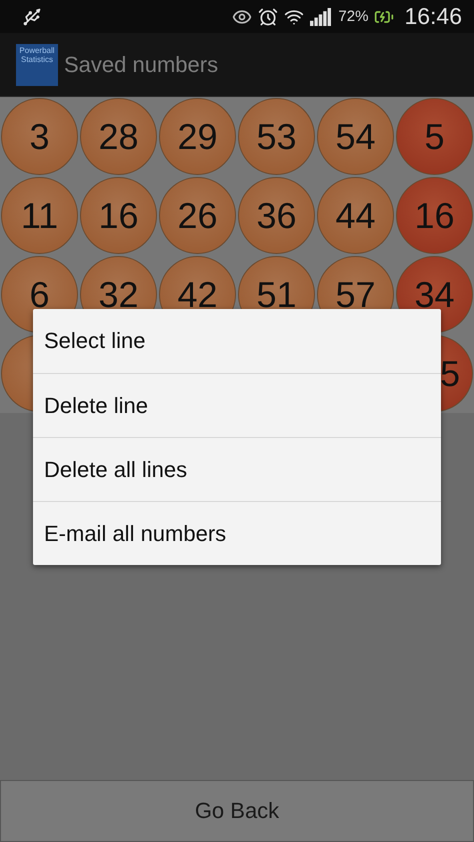  I want to click on number-ball: 54, so click(355, 136).